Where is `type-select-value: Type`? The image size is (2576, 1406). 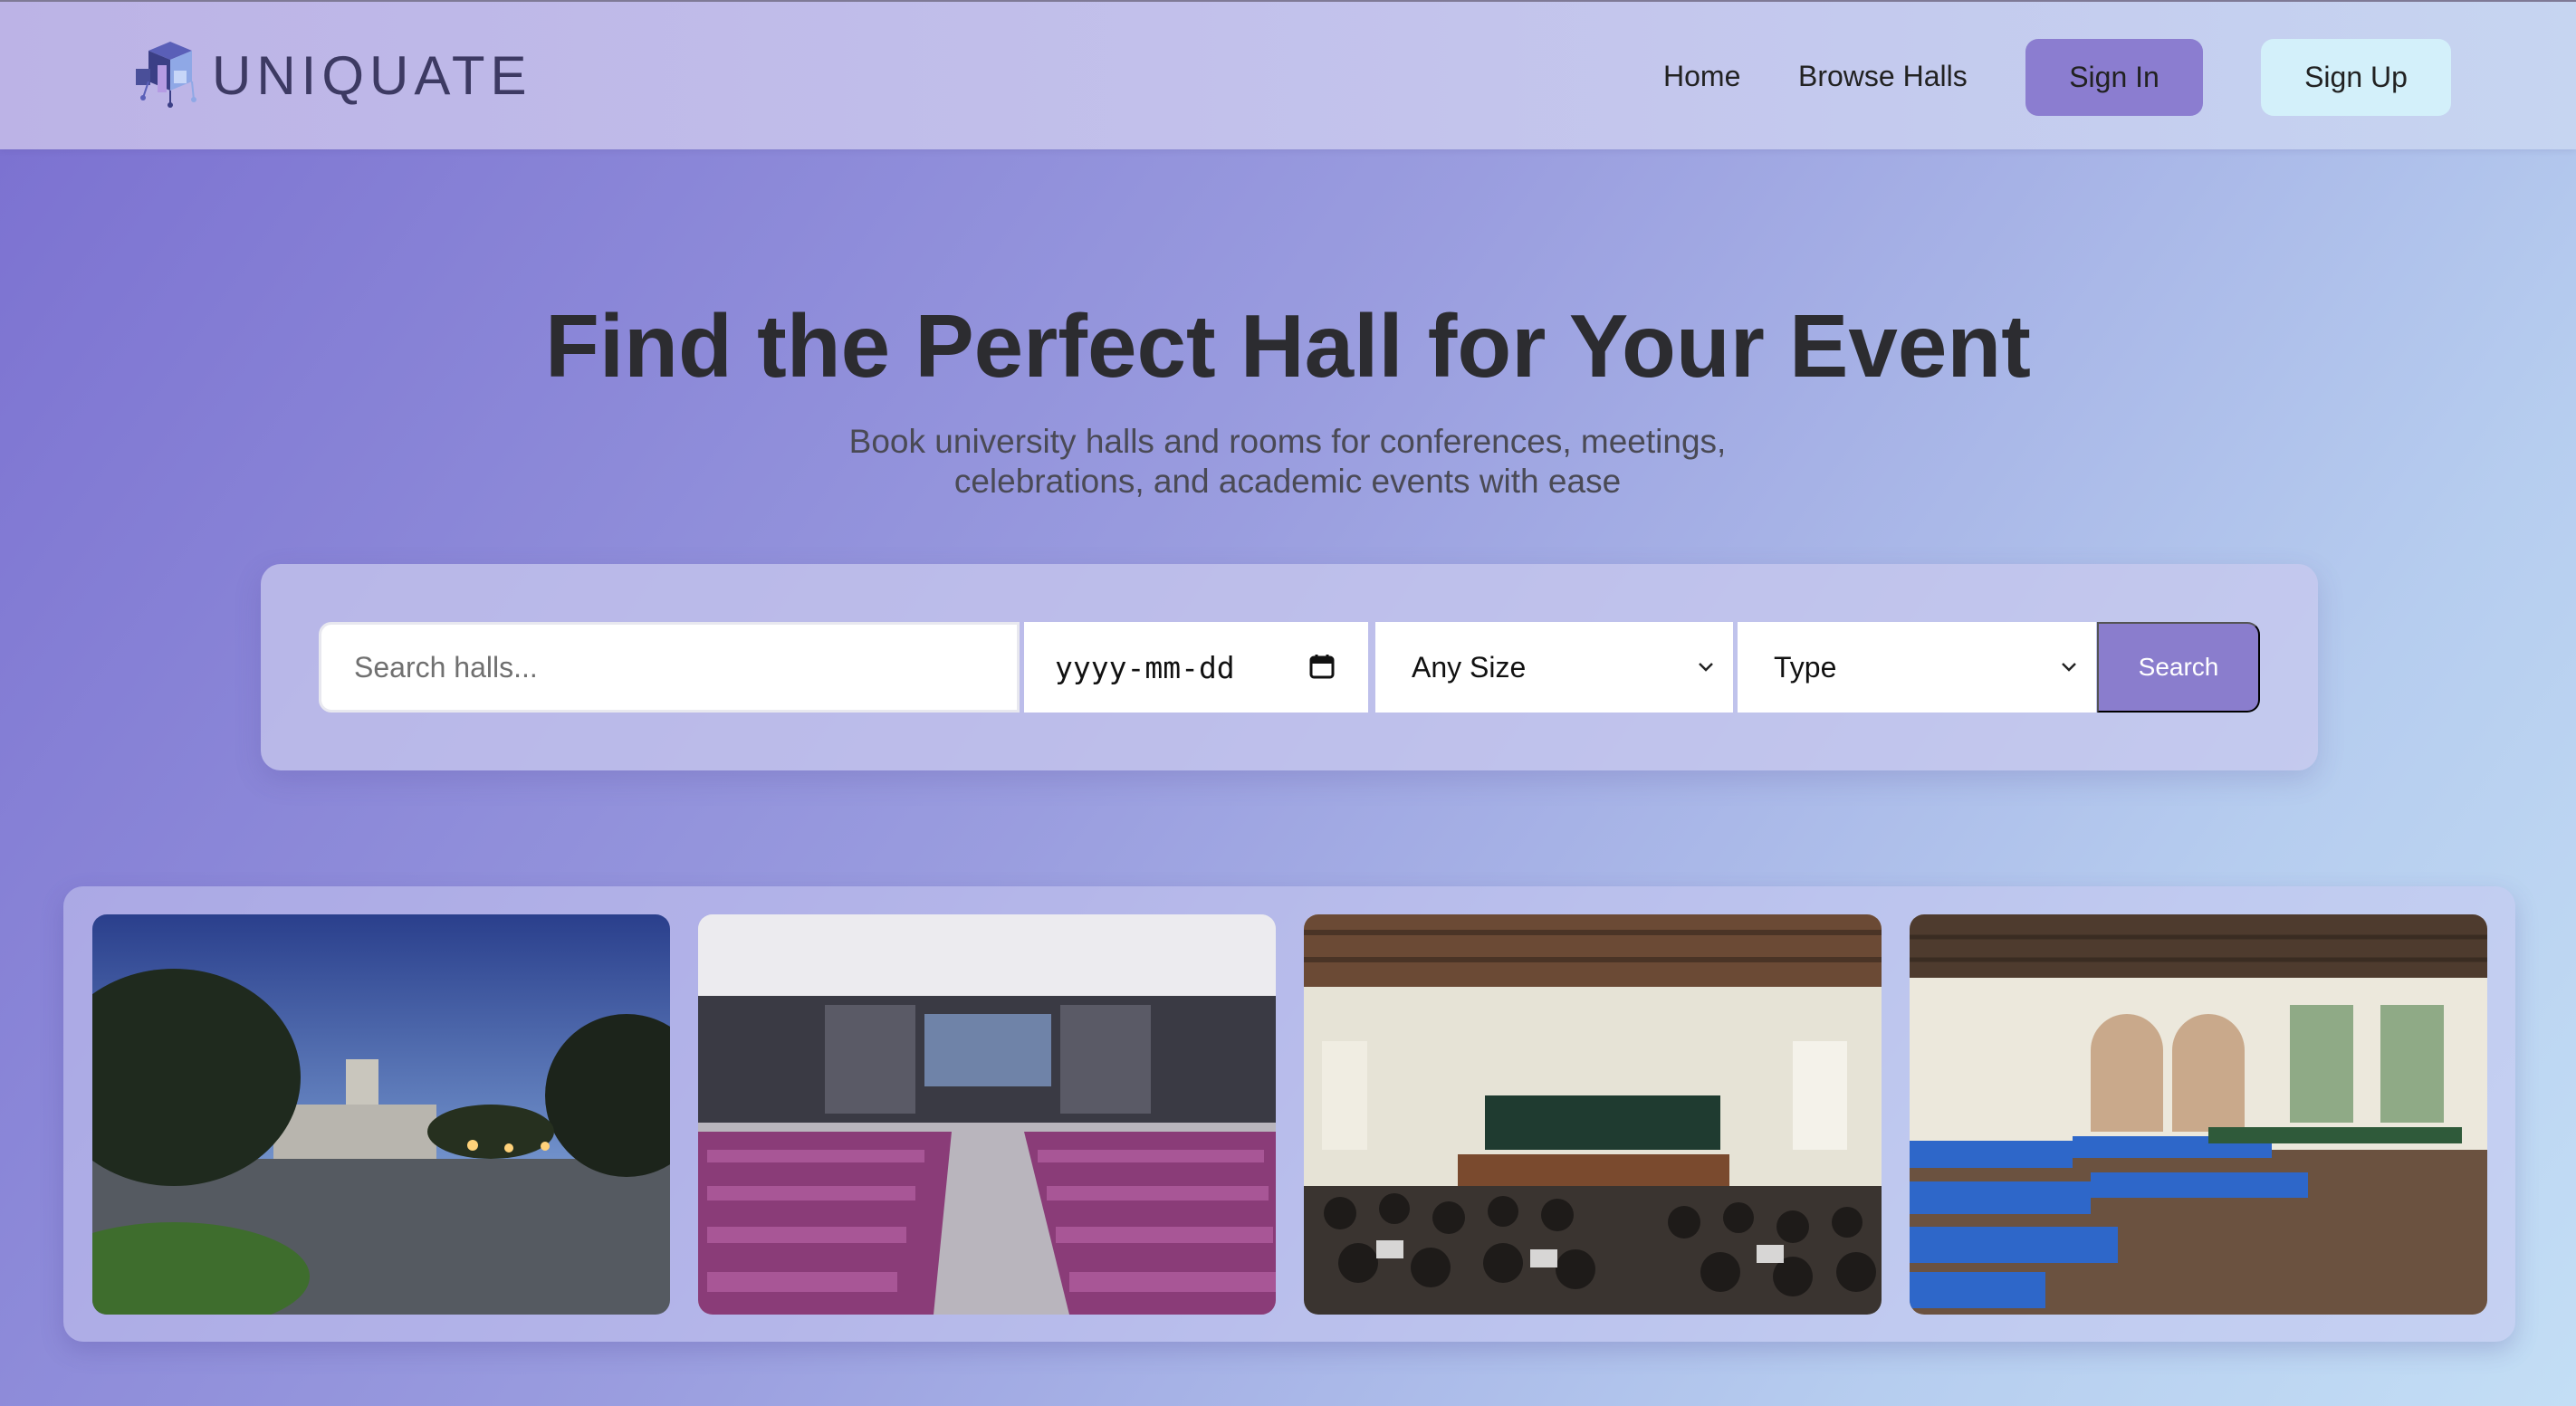 type-select-value: Type is located at coordinates (1805, 667).